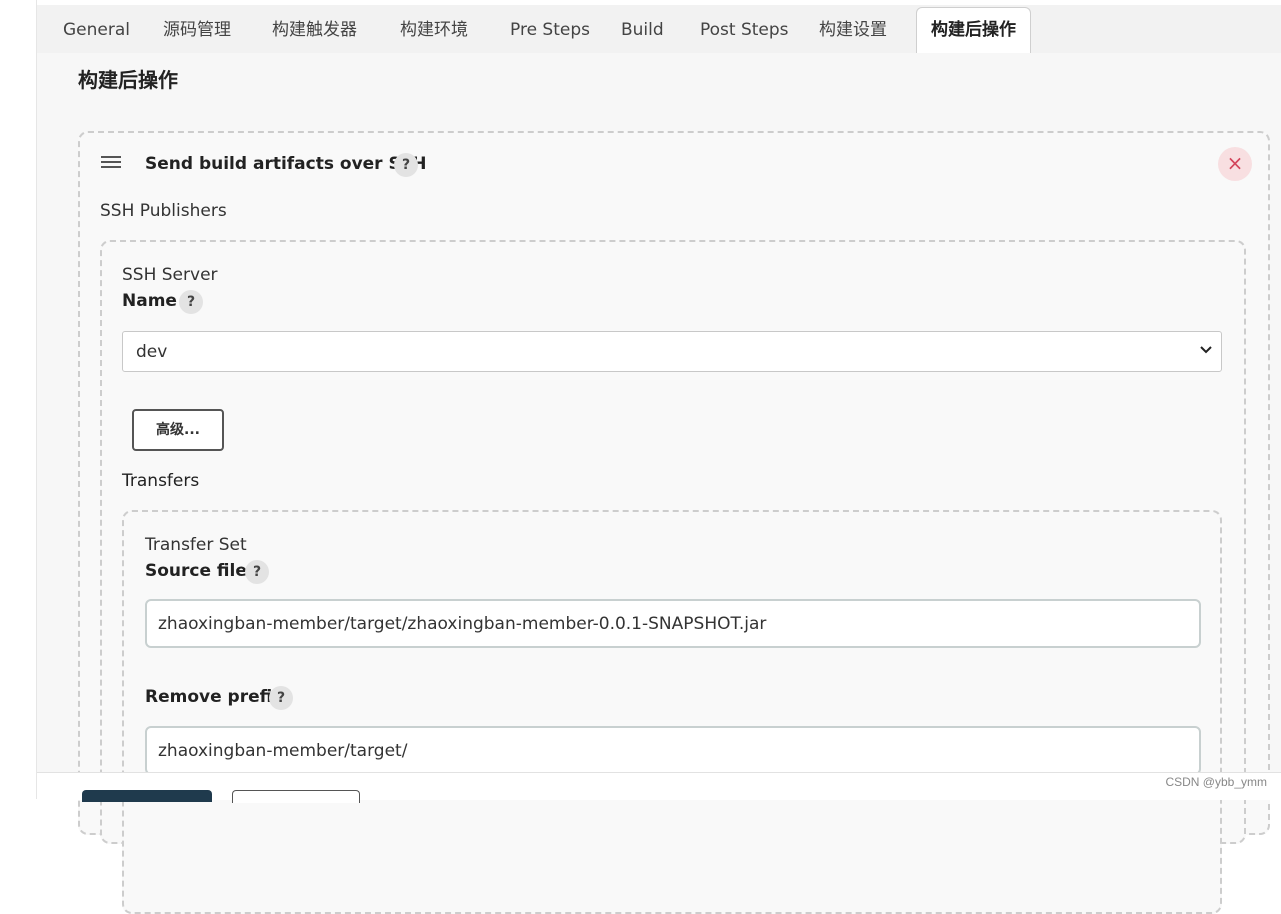  What do you see at coordinates (673, 750) in the screenshot?
I see `remove-prefix-input: zhaoxingban-member/target/` at bounding box center [673, 750].